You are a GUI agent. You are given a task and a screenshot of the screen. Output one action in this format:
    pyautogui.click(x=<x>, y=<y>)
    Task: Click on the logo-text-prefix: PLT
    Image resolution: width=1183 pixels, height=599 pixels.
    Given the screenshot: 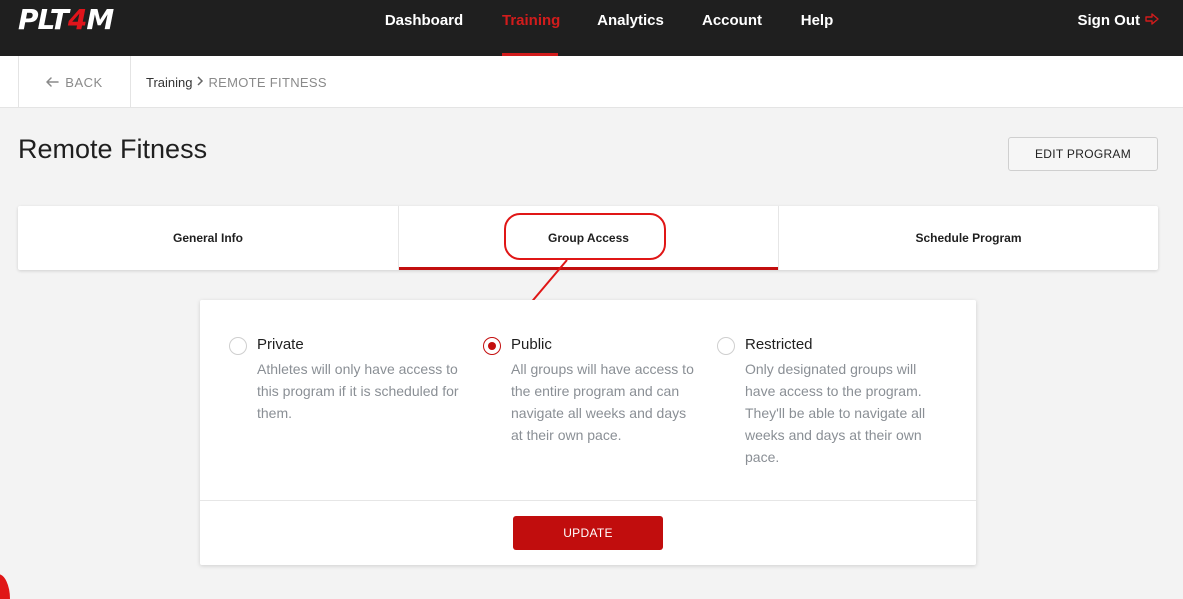 What is the action you would take?
    pyautogui.click(x=43, y=19)
    